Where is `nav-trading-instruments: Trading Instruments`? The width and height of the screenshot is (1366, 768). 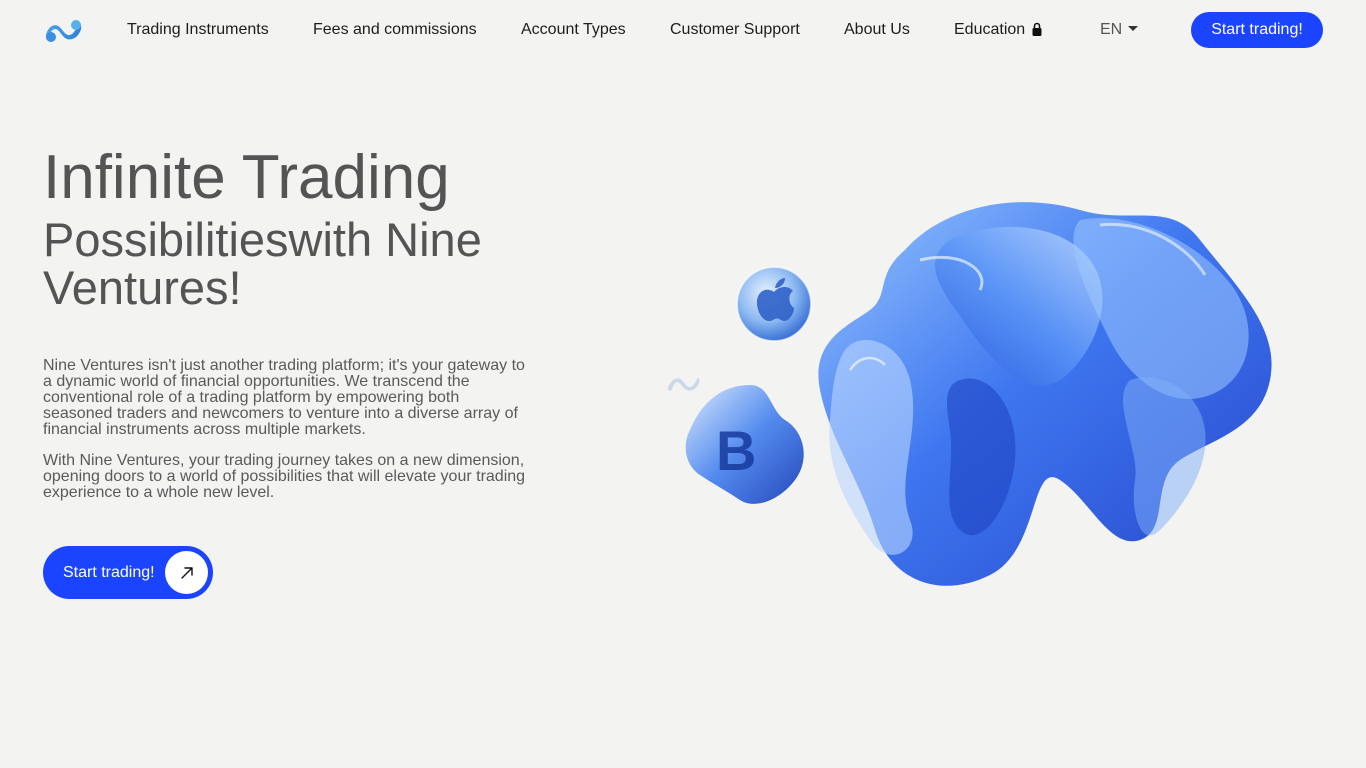 nav-trading-instruments: Trading Instruments is located at coordinates (198, 29).